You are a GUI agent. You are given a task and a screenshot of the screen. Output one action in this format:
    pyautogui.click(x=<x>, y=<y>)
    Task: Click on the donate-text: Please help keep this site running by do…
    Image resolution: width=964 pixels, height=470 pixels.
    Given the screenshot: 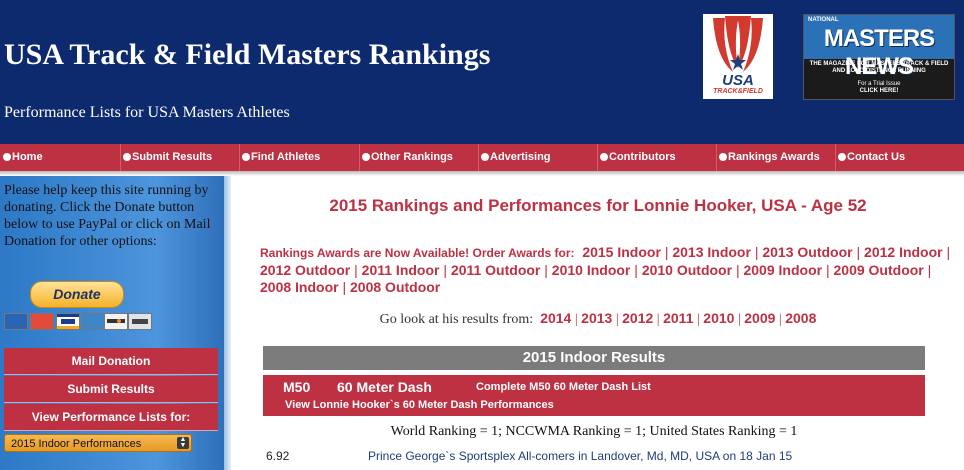 What is the action you would take?
    pyautogui.click(x=107, y=216)
    